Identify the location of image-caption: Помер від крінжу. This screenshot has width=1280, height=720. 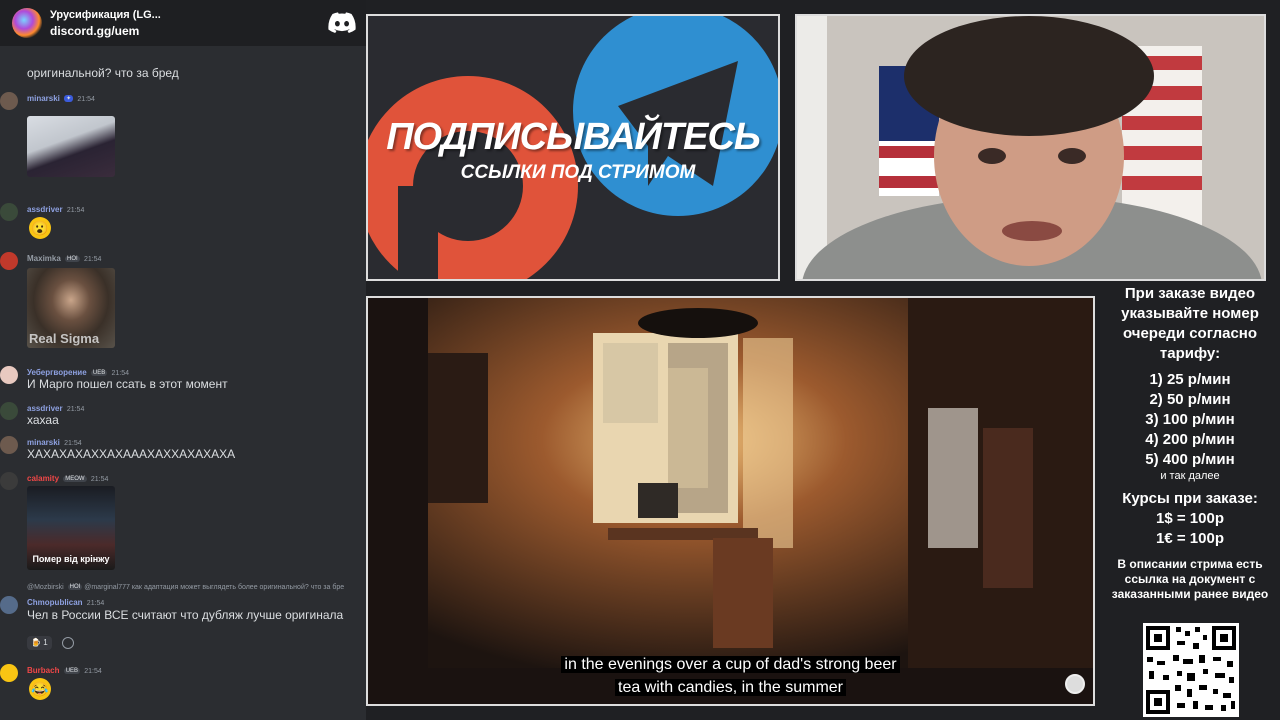
(71, 559).